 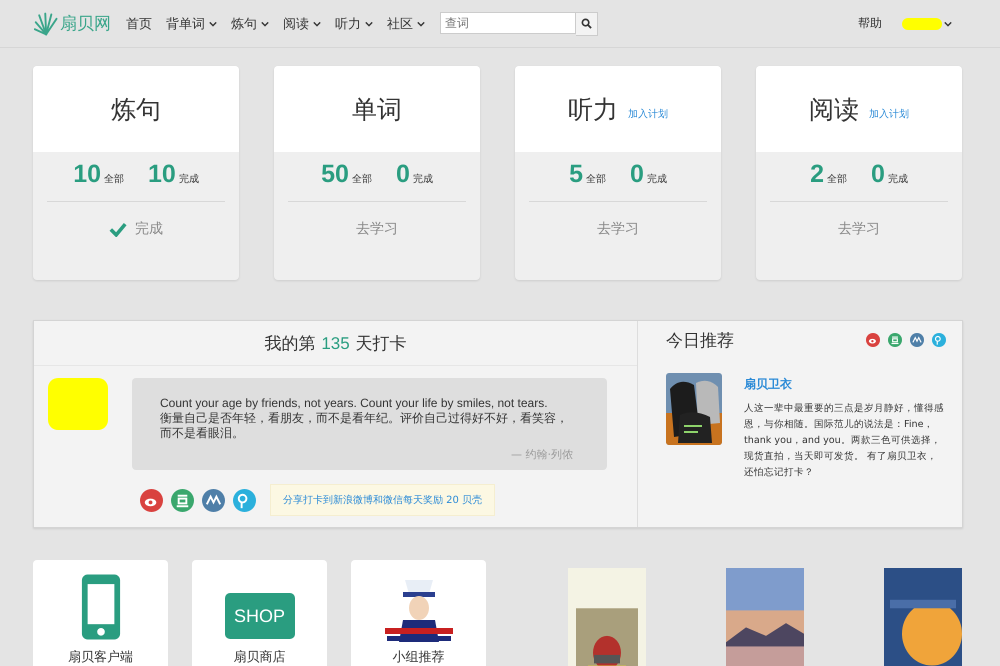 What do you see at coordinates (418, 657) in the screenshot?
I see `tile-label: 小组推荐` at bounding box center [418, 657].